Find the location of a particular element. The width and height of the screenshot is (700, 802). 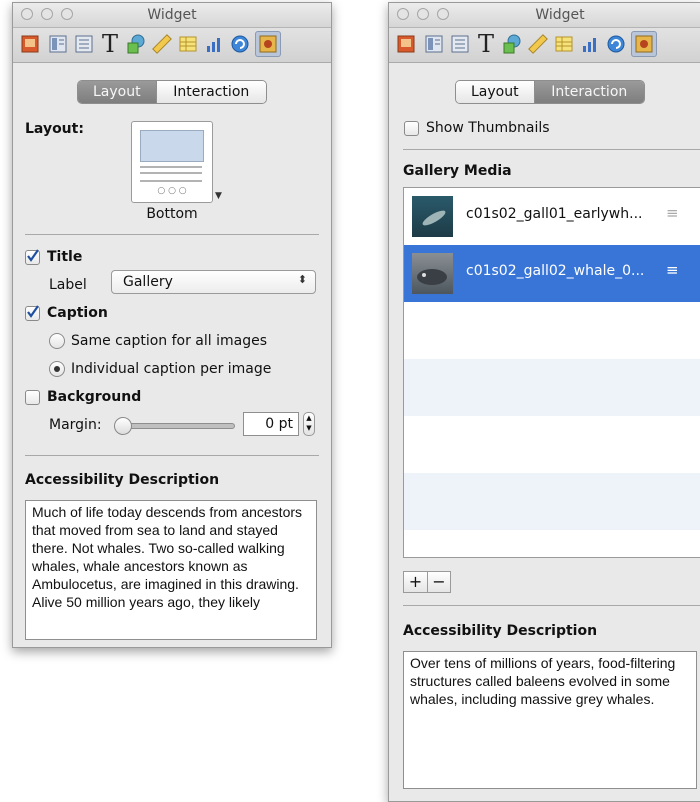

show-thumbnails-label: Show Thumbnails is located at coordinates (488, 128).